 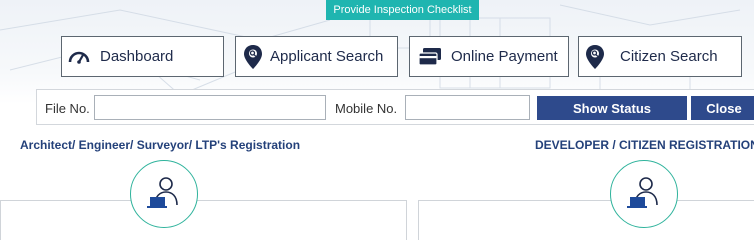 I want to click on file-no-input, so click(x=210, y=107).